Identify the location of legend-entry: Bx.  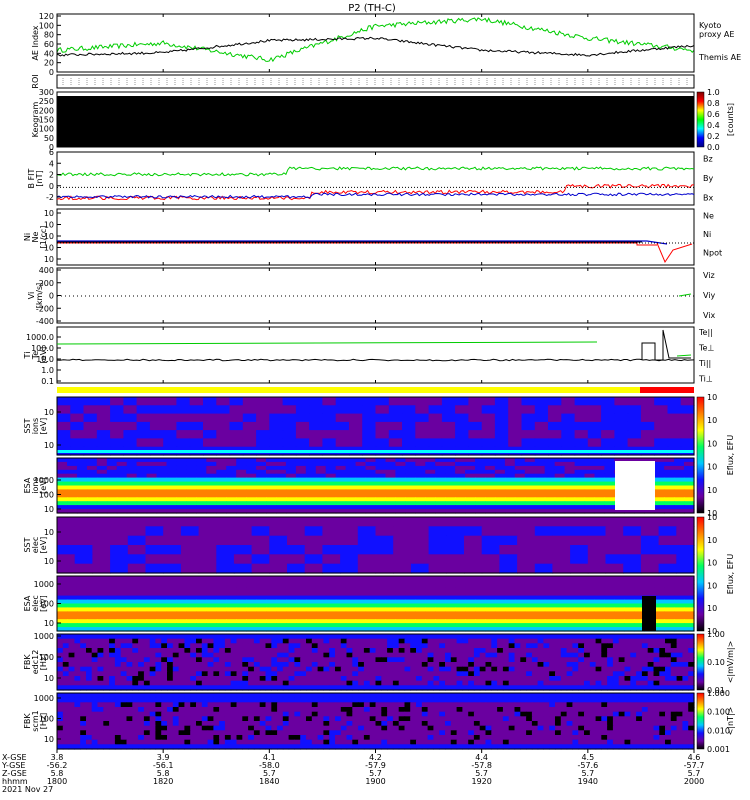
(708, 197).